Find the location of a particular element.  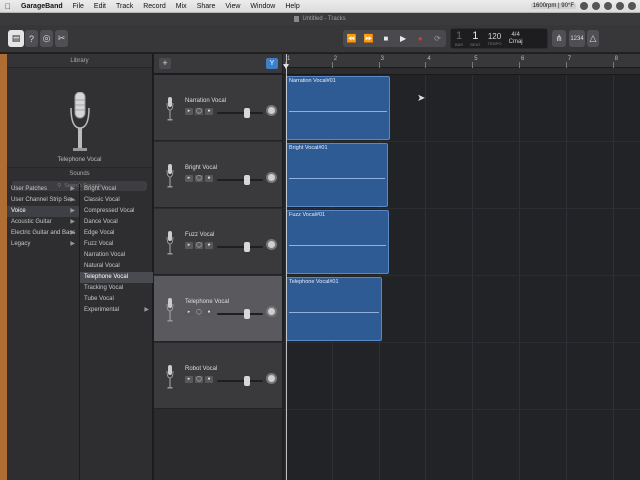

cycle-button: ⟳ is located at coordinates (437, 38).